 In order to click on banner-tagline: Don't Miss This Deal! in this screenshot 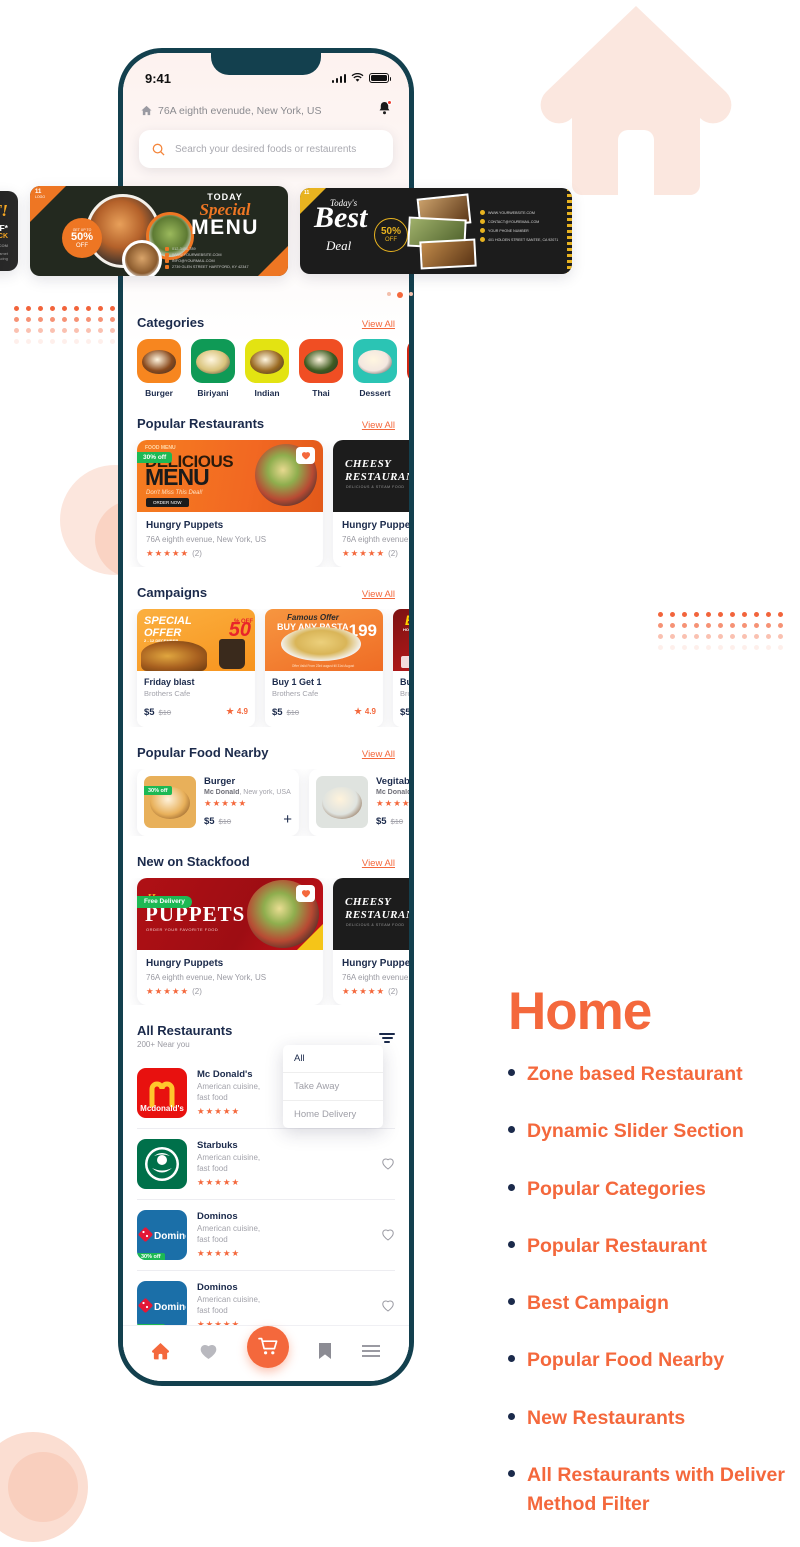, I will do `click(174, 493)`.